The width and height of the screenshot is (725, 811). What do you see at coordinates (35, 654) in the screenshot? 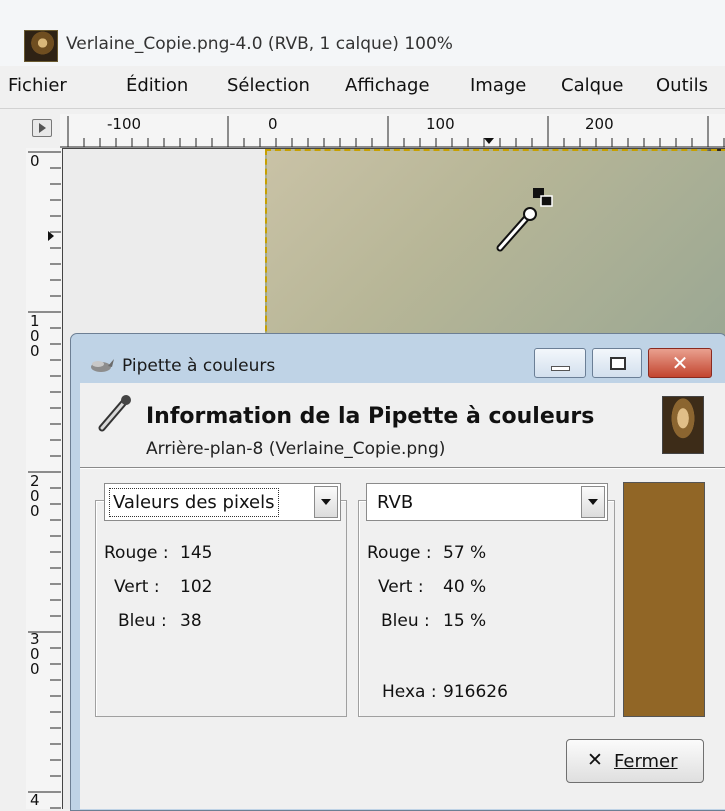
I see `ruler-label: 3 0 0` at bounding box center [35, 654].